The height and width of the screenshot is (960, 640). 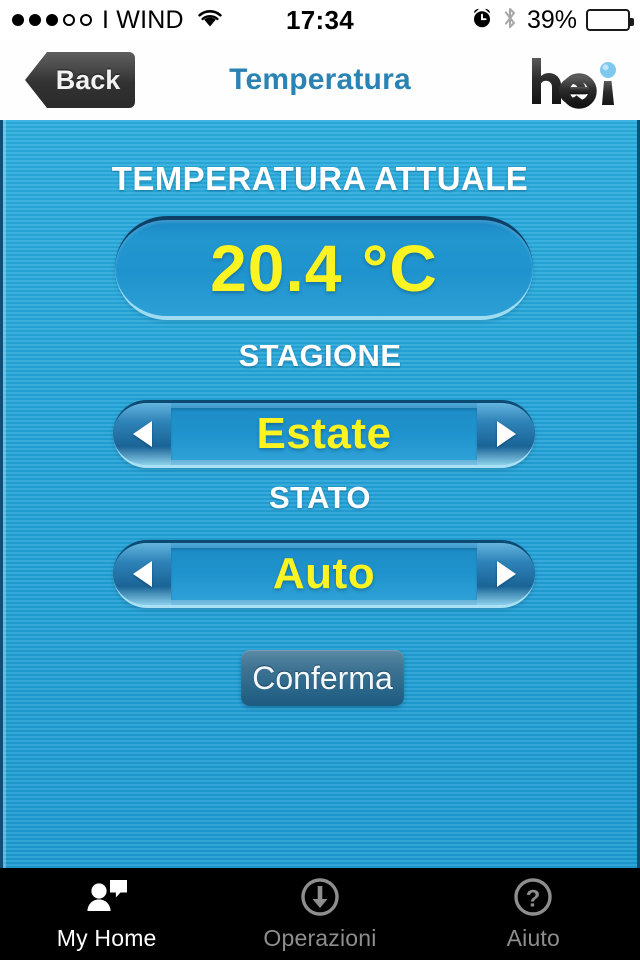 I want to click on navigation-bar: Back Temperatura, so click(x=320, y=80).